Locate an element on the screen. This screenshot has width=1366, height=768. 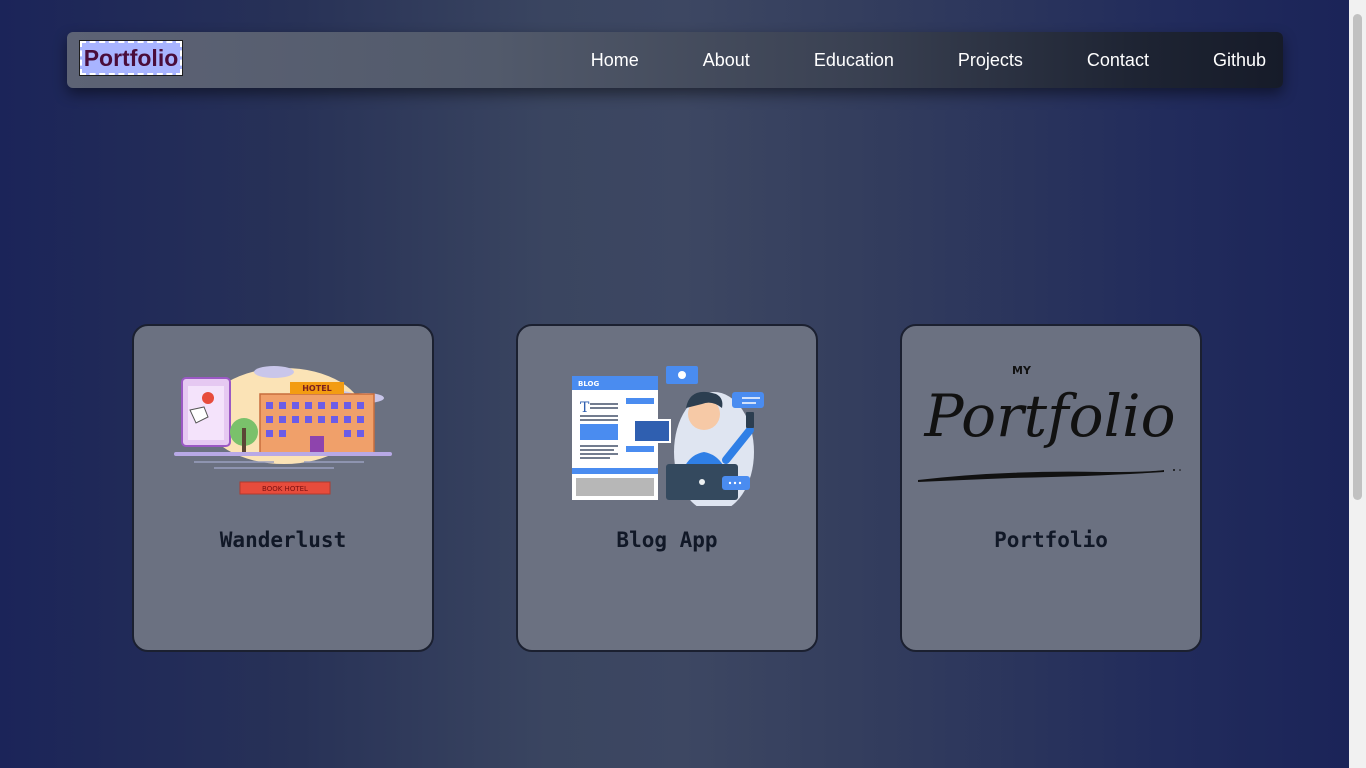
blog-writer-illustration: BLOG T is located at coordinates (668, 436).